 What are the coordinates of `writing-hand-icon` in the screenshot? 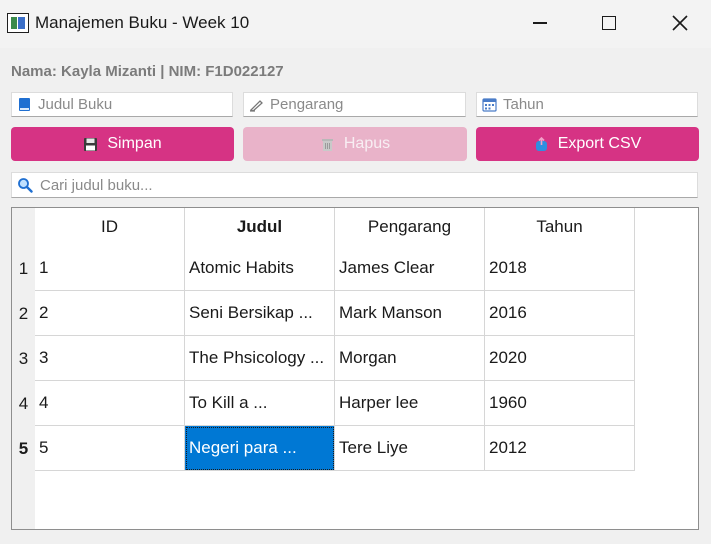 It's located at (256, 104).